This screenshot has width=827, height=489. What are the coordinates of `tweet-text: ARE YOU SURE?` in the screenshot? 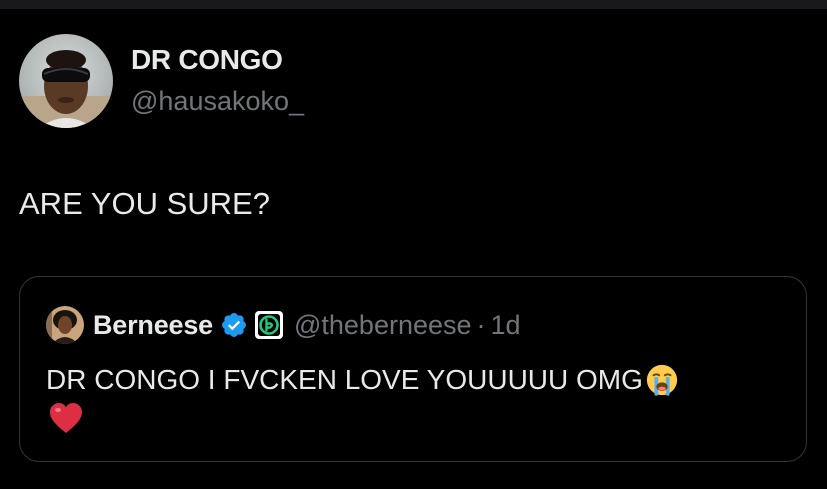 It's located at (144, 203).